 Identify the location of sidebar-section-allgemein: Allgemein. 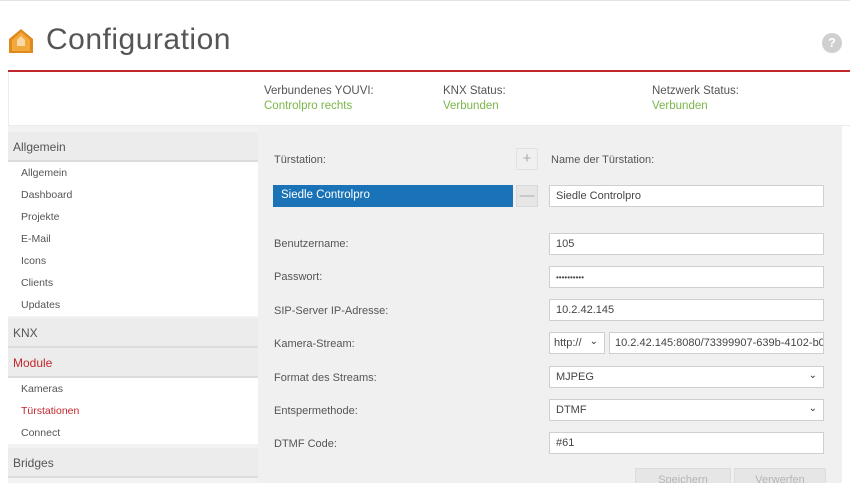
(133, 147).